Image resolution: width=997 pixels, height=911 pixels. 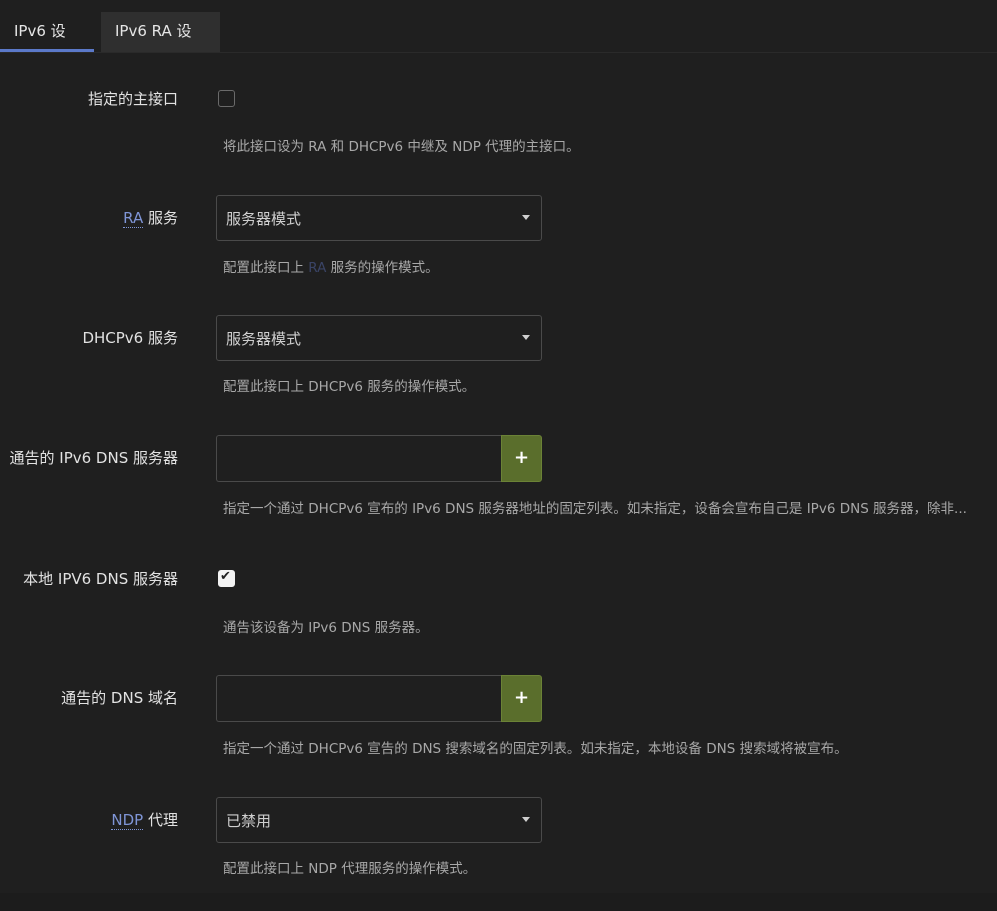 What do you see at coordinates (401, 147) in the screenshot?
I see `master-interface-description: 将此接口设为 RA 和 DHCPv6 中继及 NDP 代理的主接口。` at bounding box center [401, 147].